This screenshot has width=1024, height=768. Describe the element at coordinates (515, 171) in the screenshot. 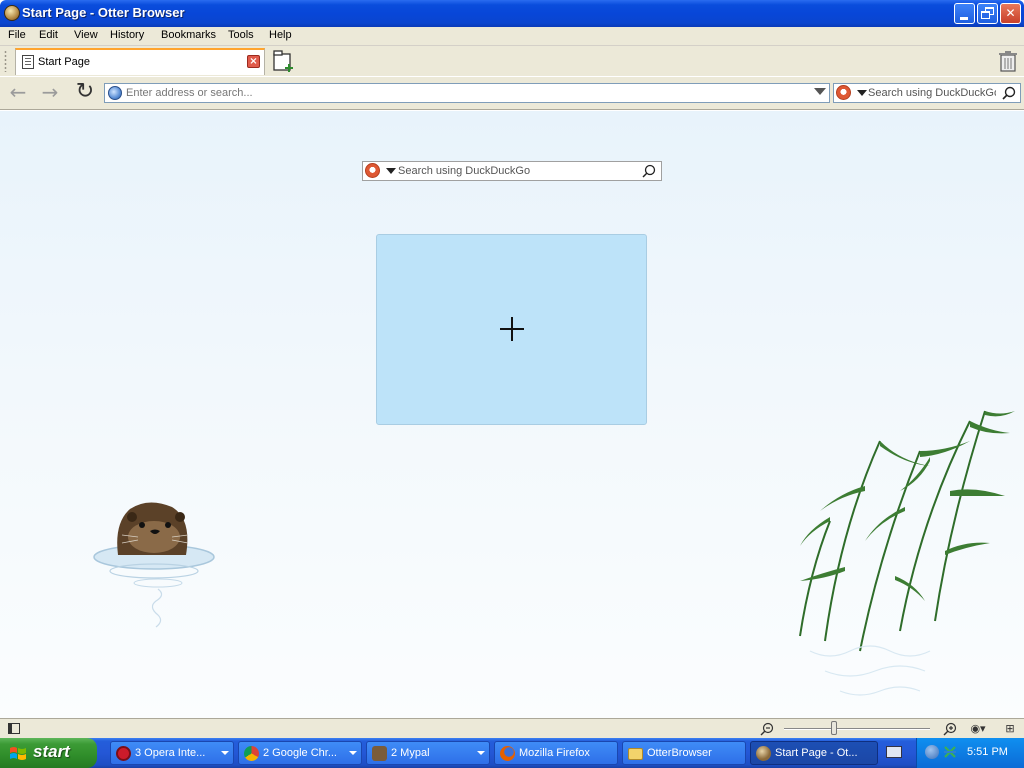

I see `start-page-search-input` at that location.